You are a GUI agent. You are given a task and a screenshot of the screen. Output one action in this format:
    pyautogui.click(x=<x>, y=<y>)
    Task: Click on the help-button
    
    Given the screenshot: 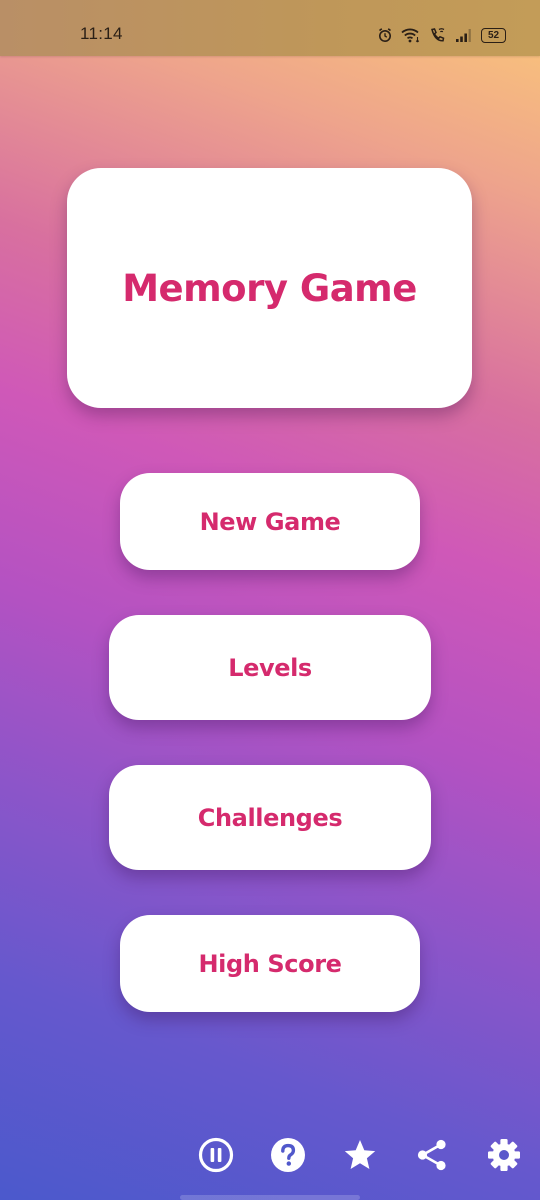 What is the action you would take?
    pyautogui.click(x=288, y=1157)
    